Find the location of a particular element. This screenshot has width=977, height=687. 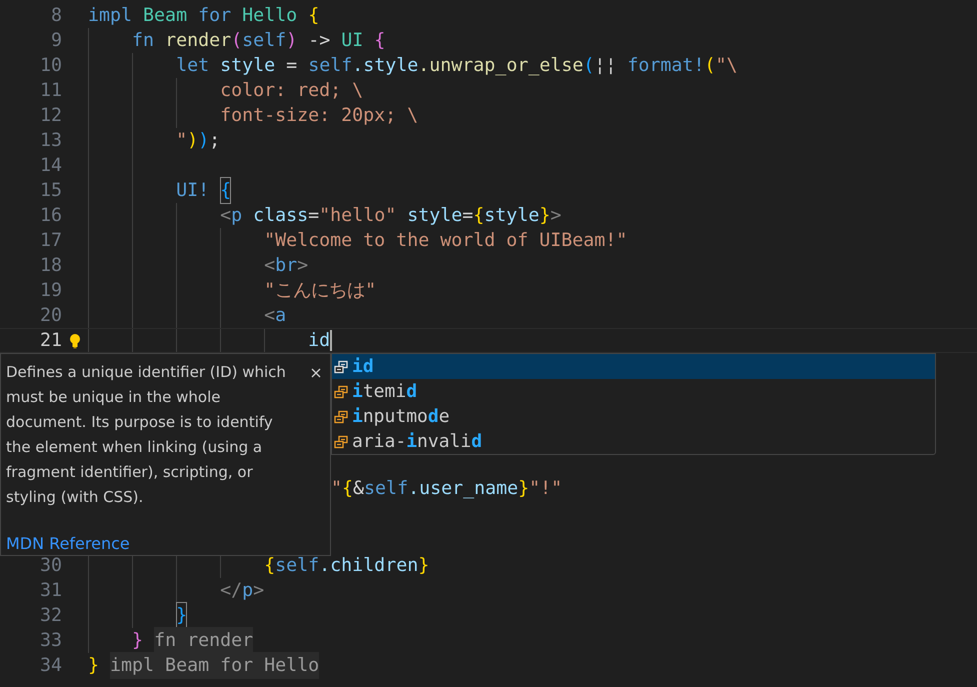

code-token: let is located at coordinates (193, 66).